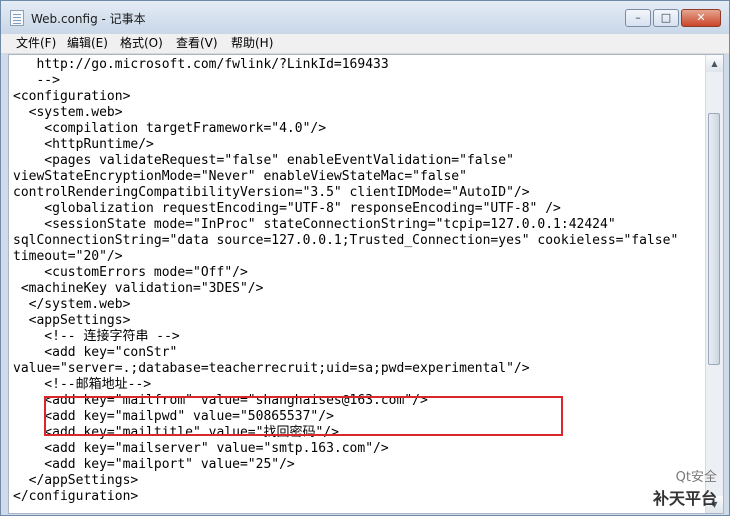 This screenshot has height=516, width=730. Describe the element at coordinates (68, 256) in the screenshot. I see `text-line: timeout="20"/>` at that location.